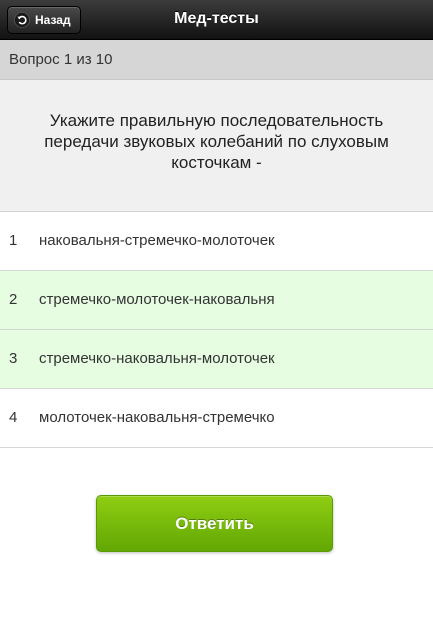 The width and height of the screenshot is (433, 629). I want to click on answer-number: 1, so click(13, 240).